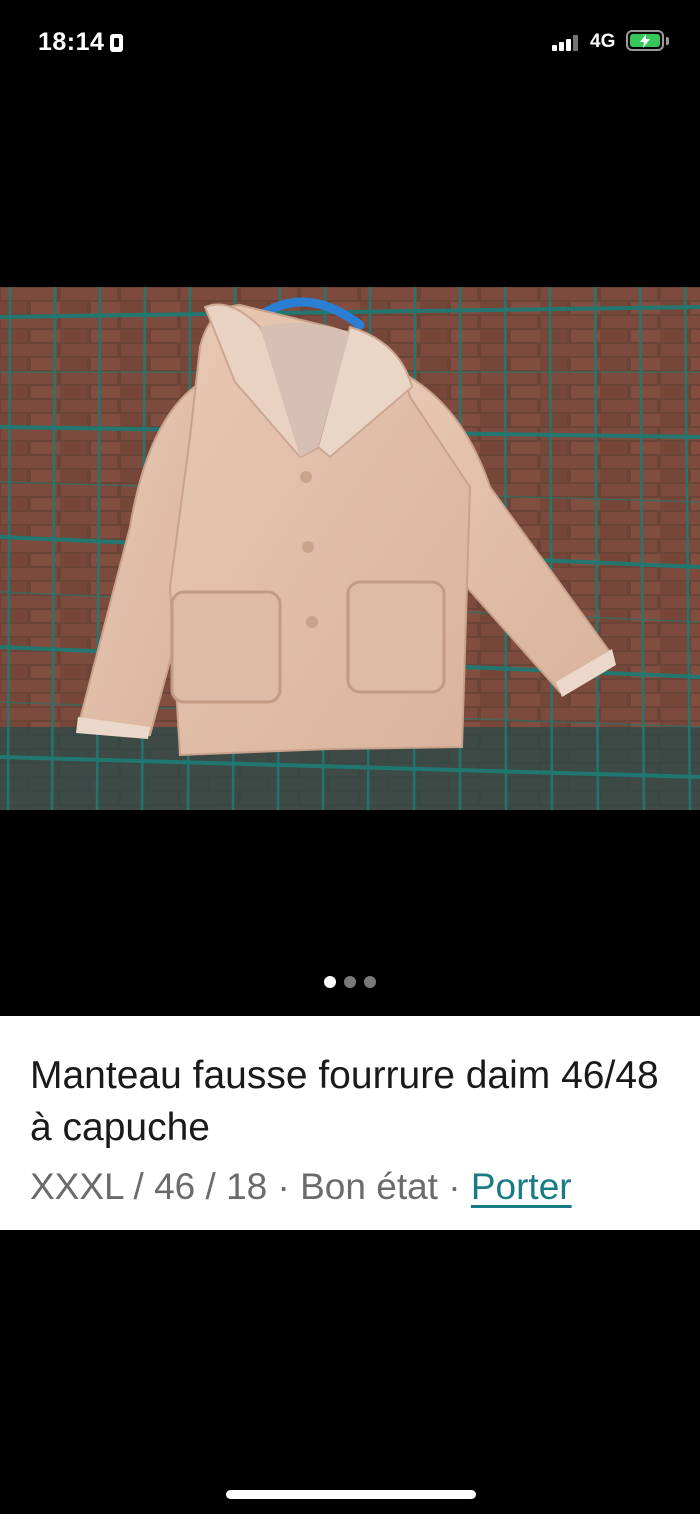  Describe the element at coordinates (521, 1186) in the screenshot. I see `brand-link: Porter` at that location.